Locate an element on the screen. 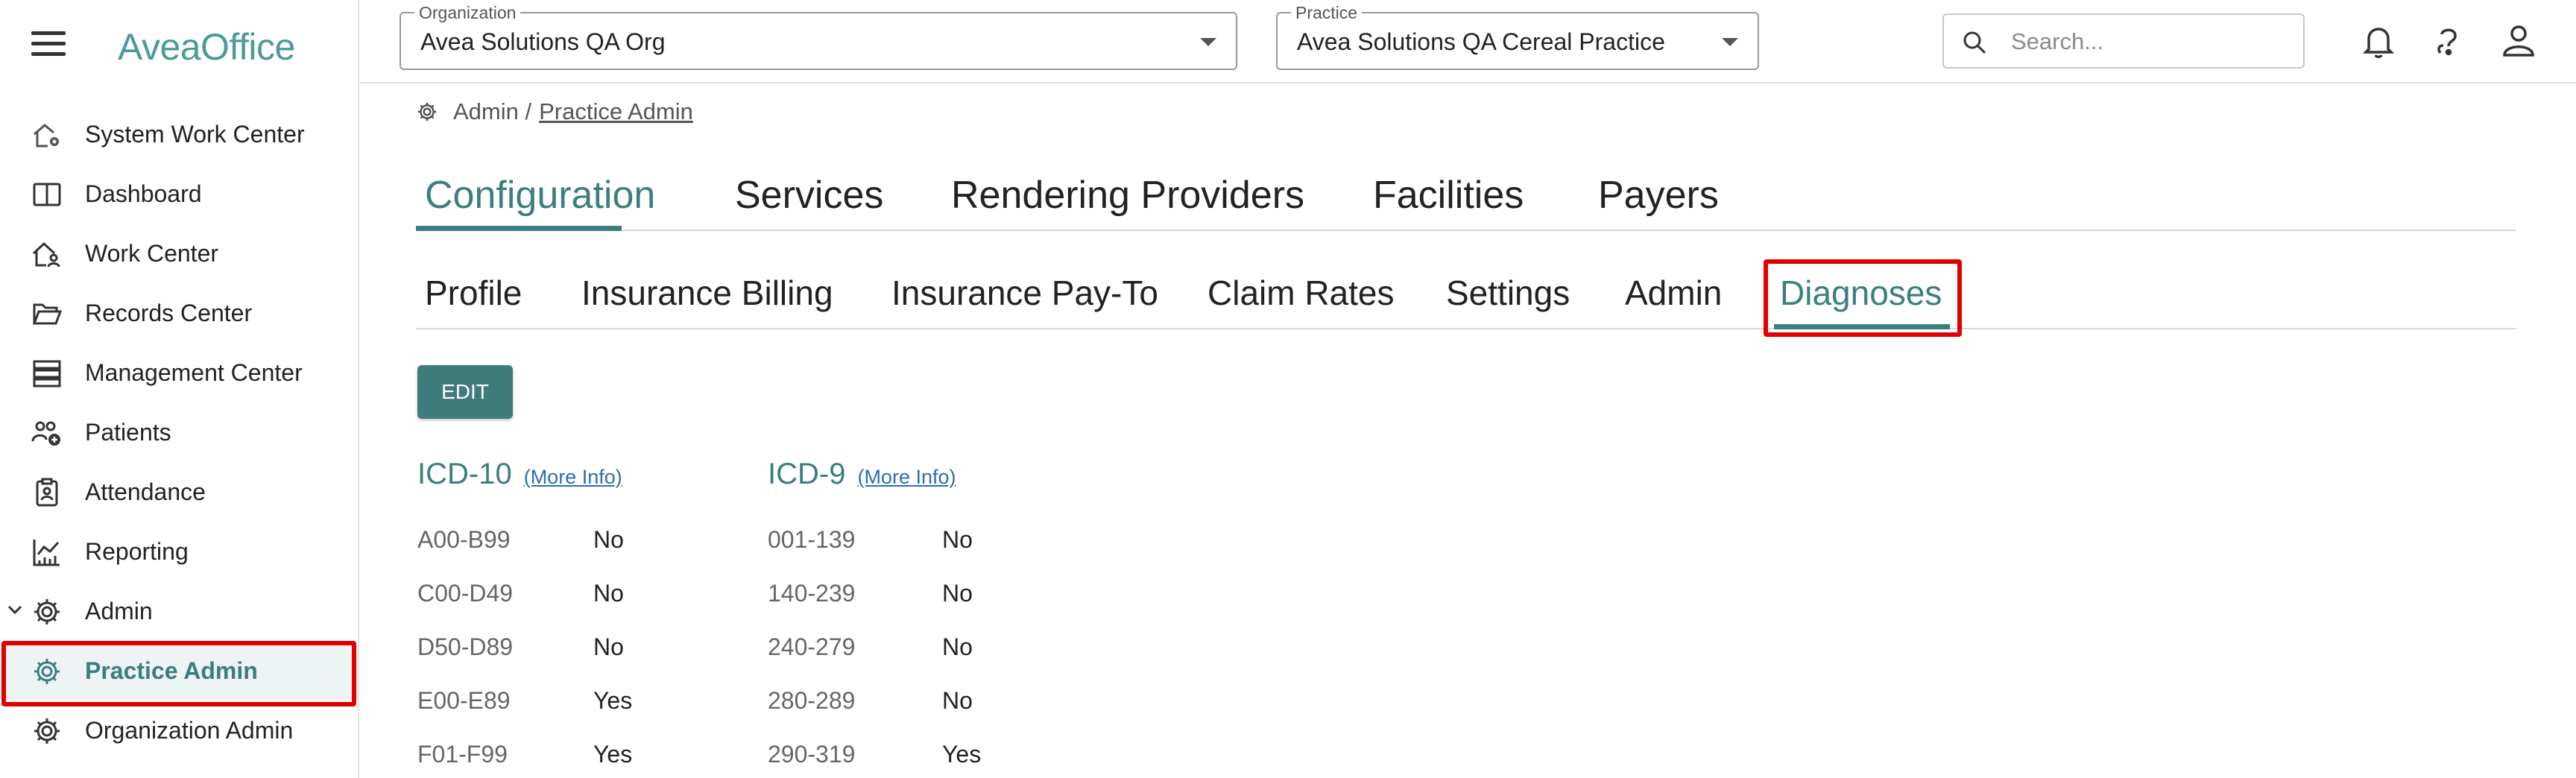 This screenshot has height=778, width=2576. tab-rendering-providers: Rendering Providers is located at coordinates (1127, 195).